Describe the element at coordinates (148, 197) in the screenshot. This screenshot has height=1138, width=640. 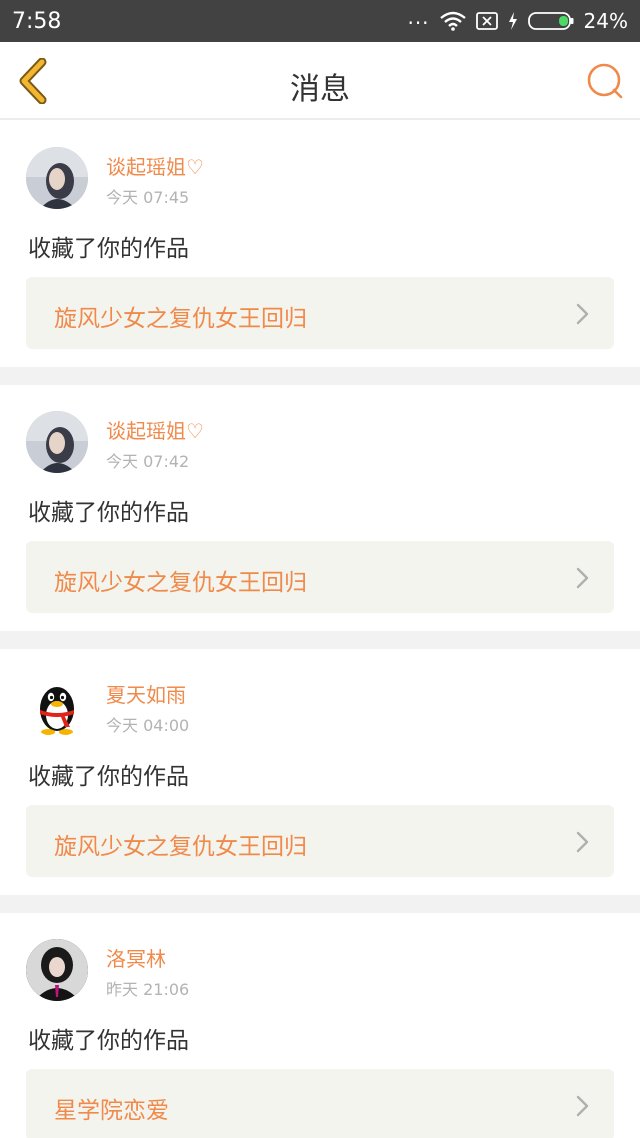
I see `timestamp: 今天 07:45` at that location.